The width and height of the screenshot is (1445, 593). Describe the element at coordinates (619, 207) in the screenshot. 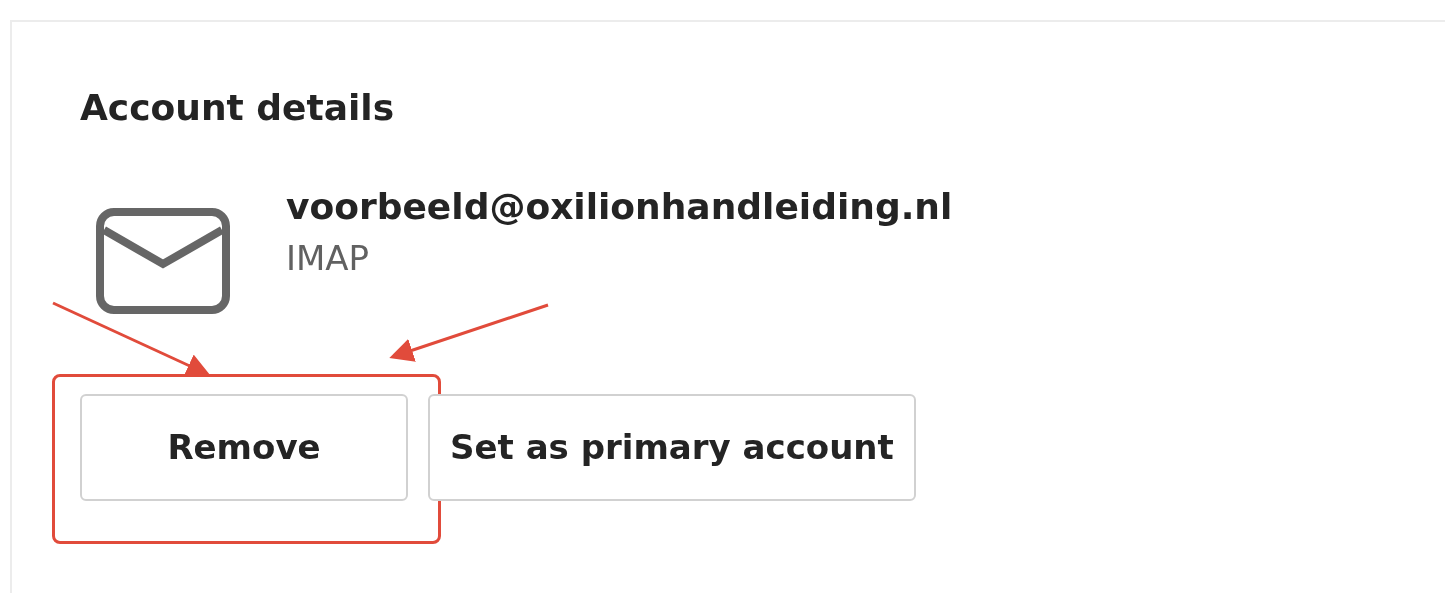

I see `account-email: voorbeeld@oxilionhandleiding.nl` at that location.